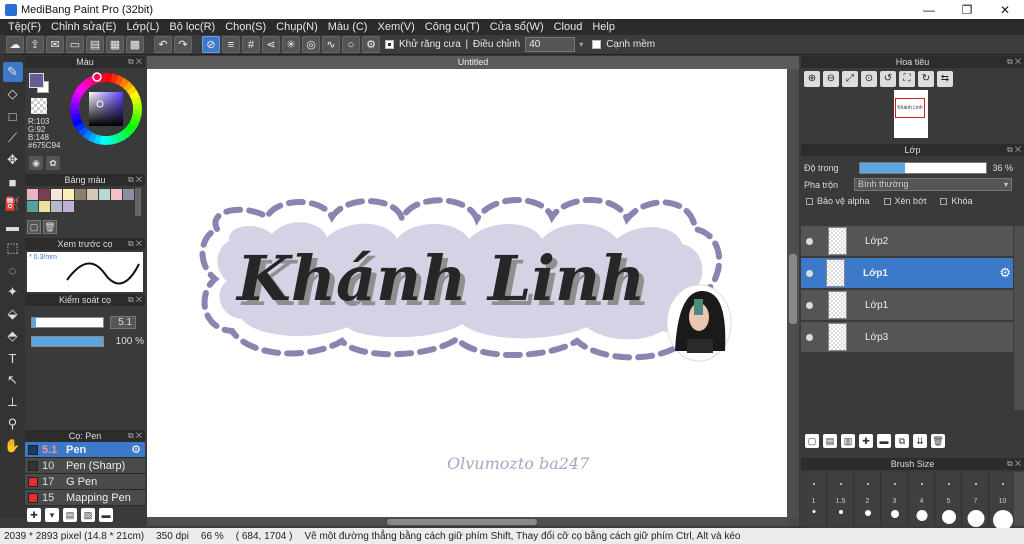 This screenshot has height=544, width=1024. What do you see at coordinates (88, 515) in the screenshot?
I see `brush-copy-icon: ▧` at bounding box center [88, 515].